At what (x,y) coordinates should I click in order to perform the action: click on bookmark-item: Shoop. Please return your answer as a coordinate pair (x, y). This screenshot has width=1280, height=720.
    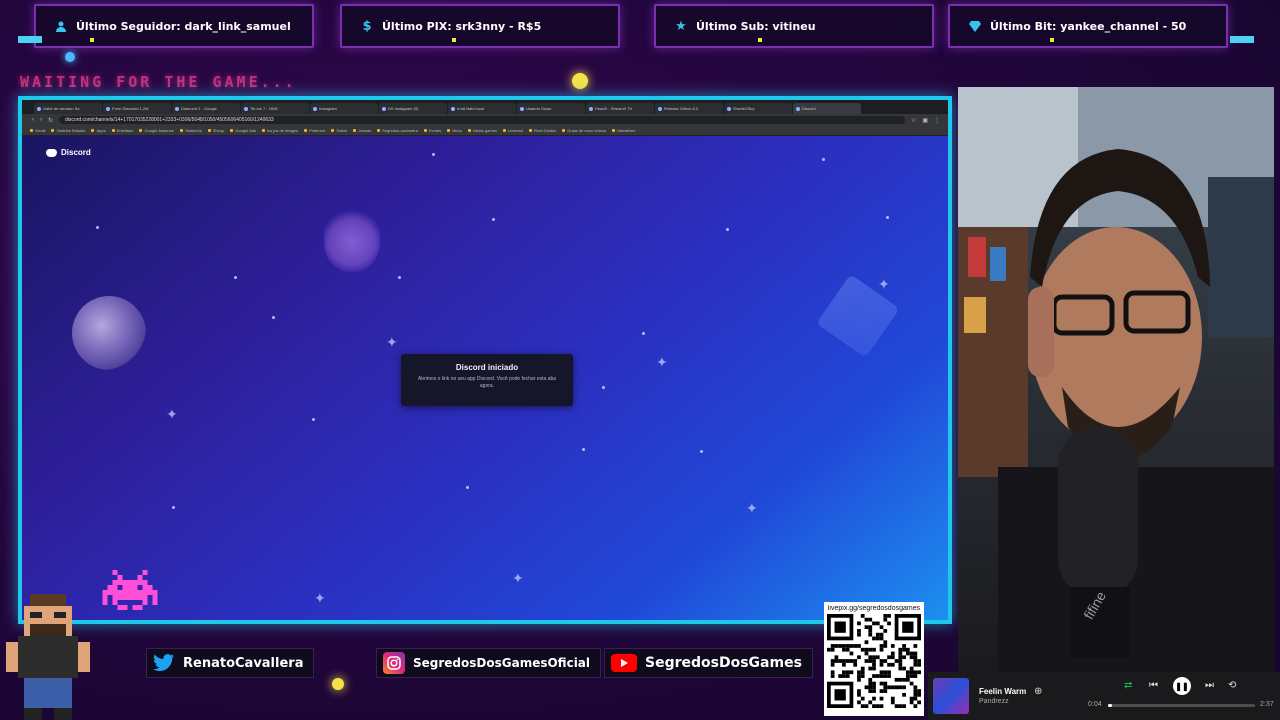
    Looking at the image, I should click on (216, 130).